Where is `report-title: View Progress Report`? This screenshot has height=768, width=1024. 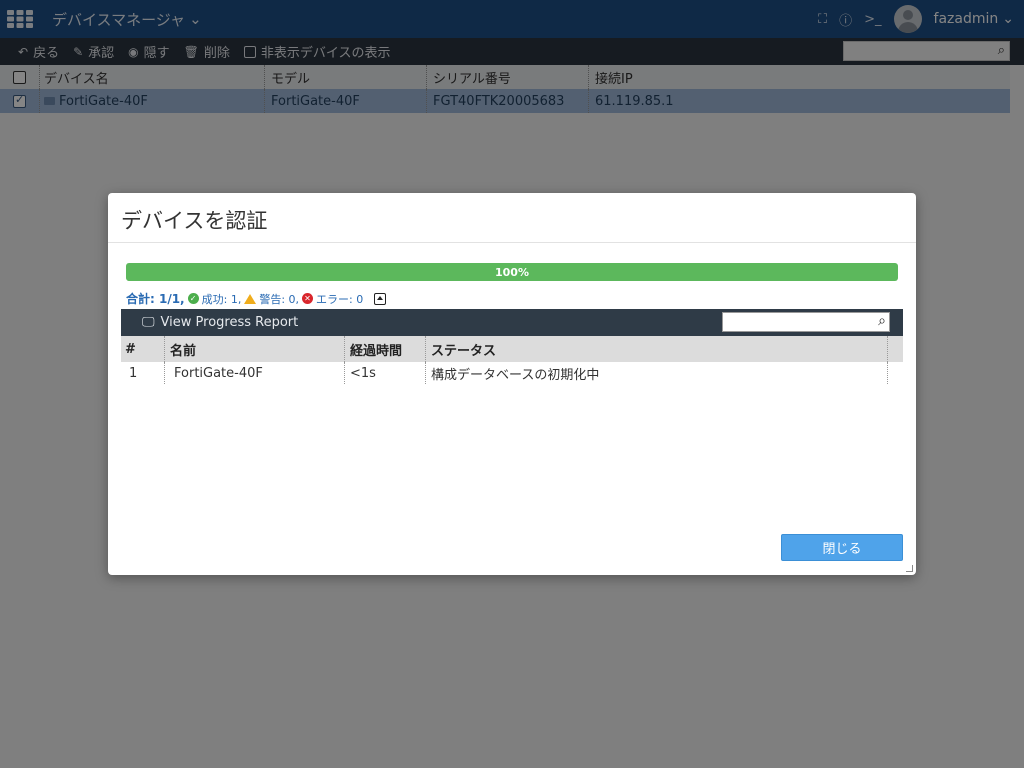 report-title: View Progress Report is located at coordinates (230, 322).